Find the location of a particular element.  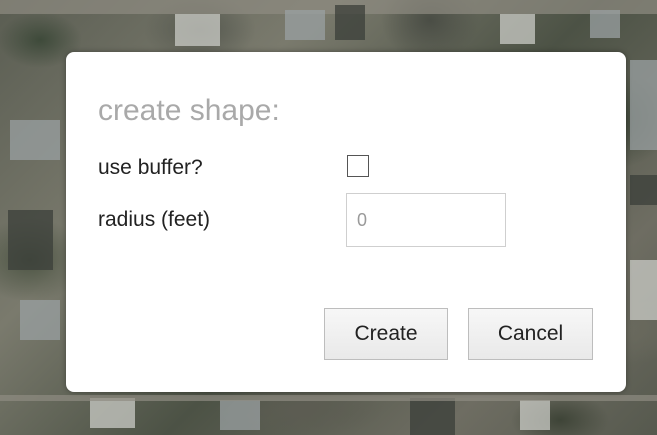

create-button: Create is located at coordinates (386, 334).